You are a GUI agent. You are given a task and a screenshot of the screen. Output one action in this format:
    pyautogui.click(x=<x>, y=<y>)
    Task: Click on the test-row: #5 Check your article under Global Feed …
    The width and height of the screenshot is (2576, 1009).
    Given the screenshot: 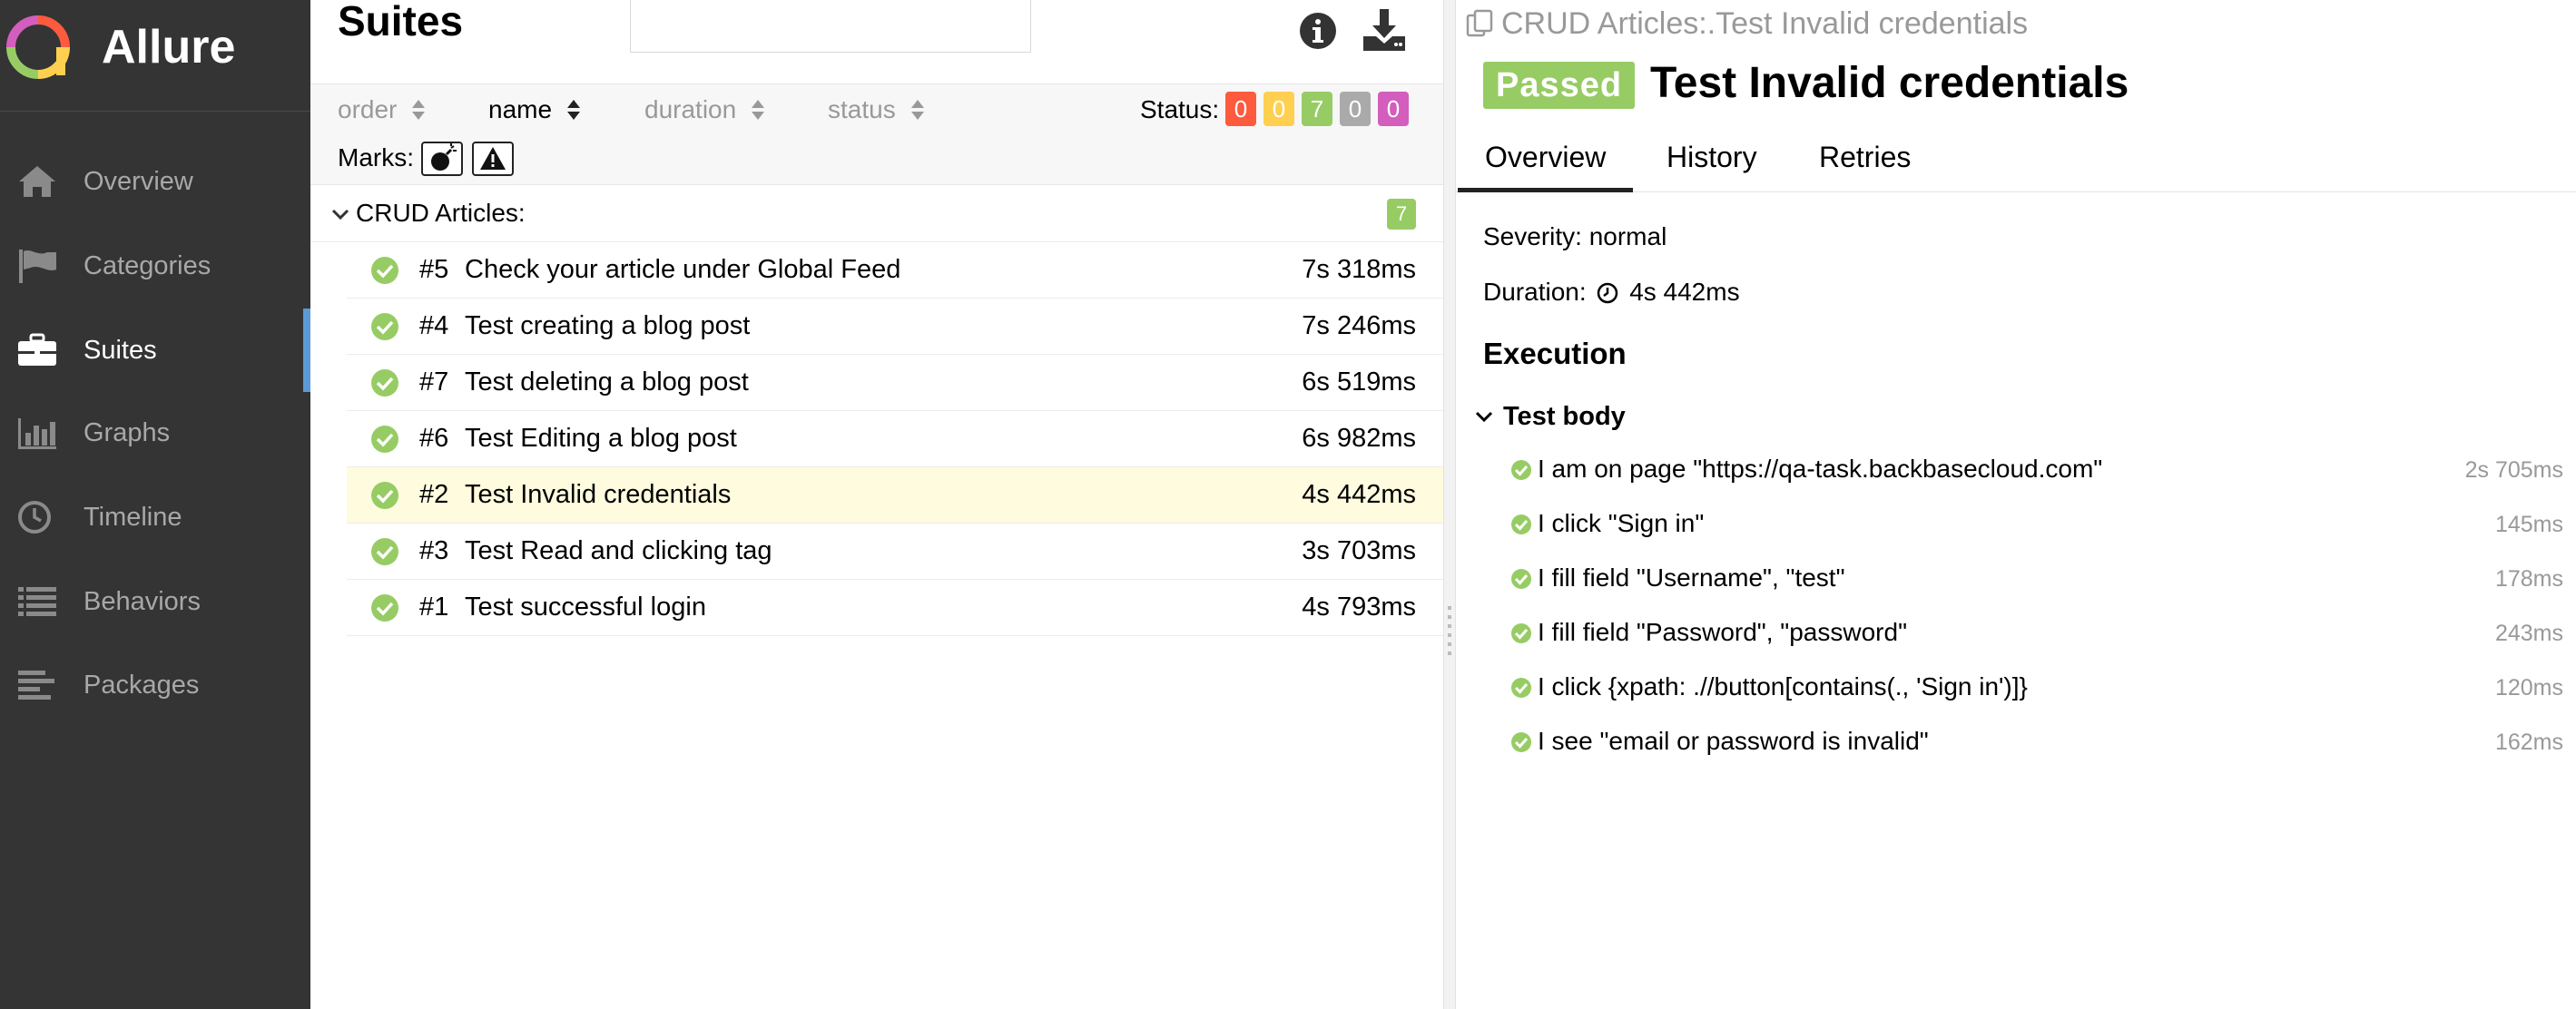 What is the action you would take?
    pyautogui.click(x=895, y=271)
    